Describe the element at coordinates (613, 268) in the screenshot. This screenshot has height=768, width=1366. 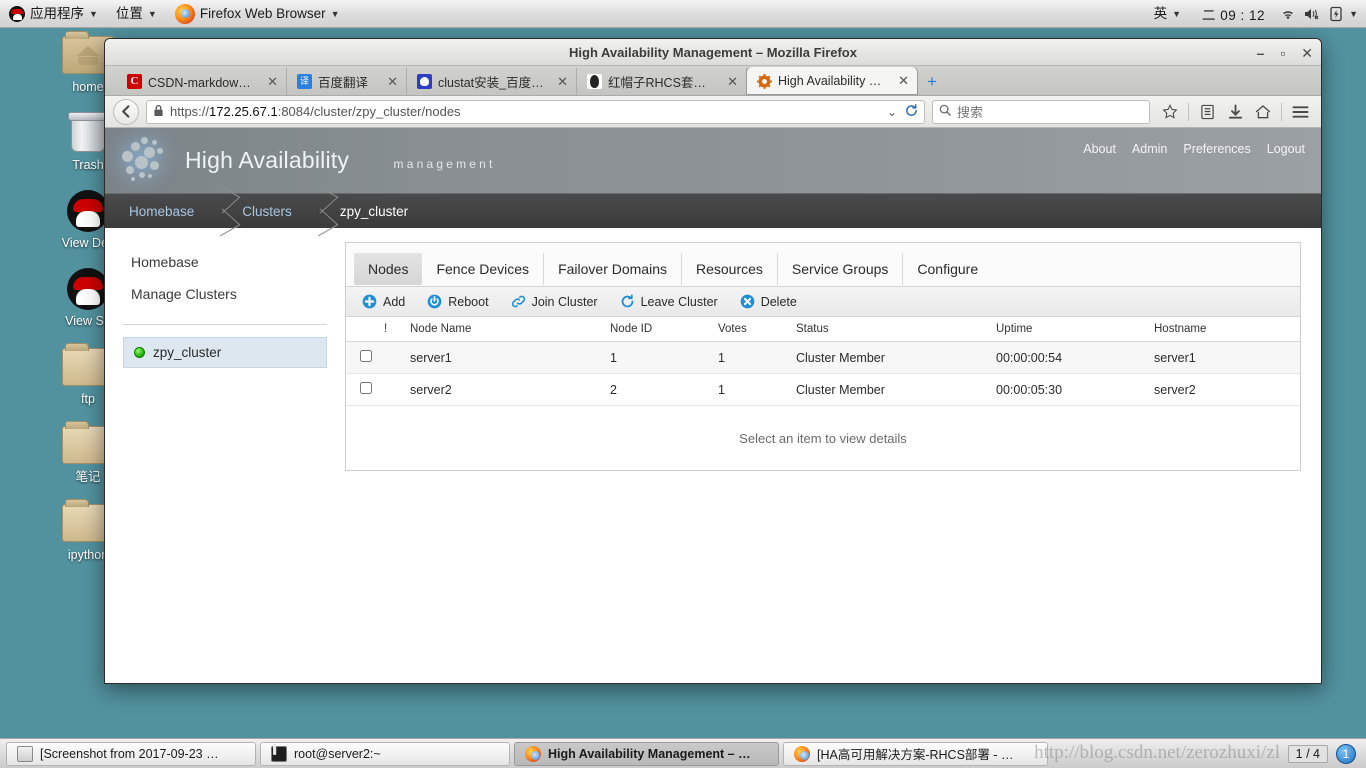
I see `tab-failover-domains: Failover Domains` at that location.